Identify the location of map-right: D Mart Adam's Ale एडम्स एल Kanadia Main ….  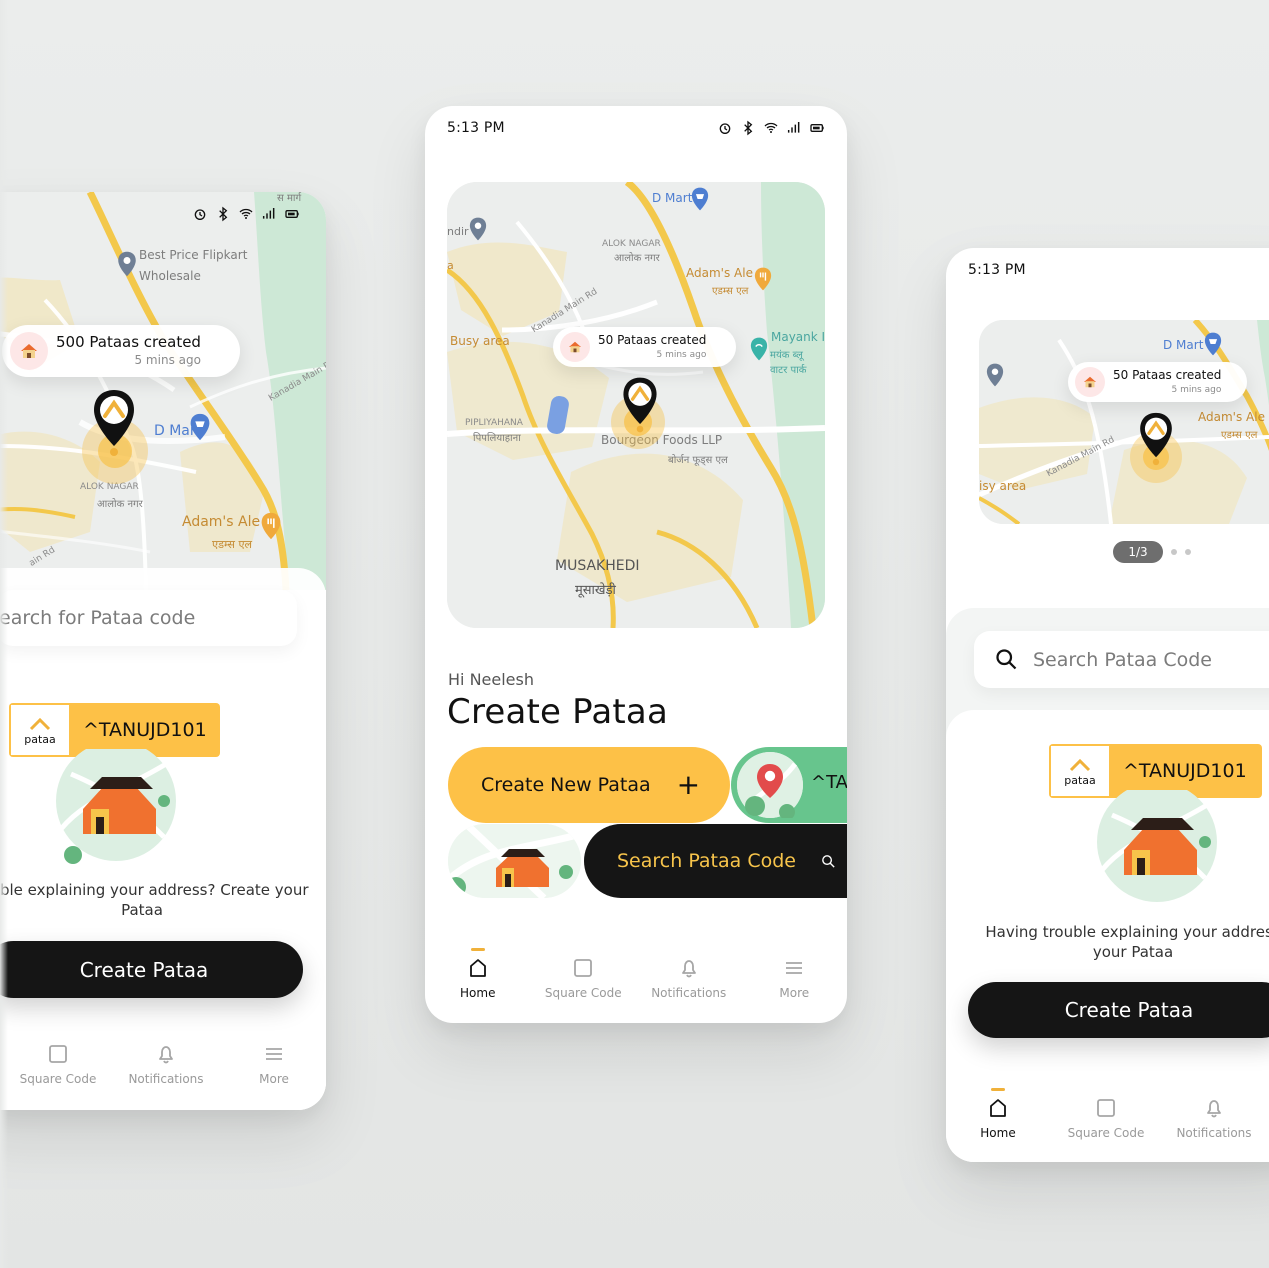
(1124, 422).